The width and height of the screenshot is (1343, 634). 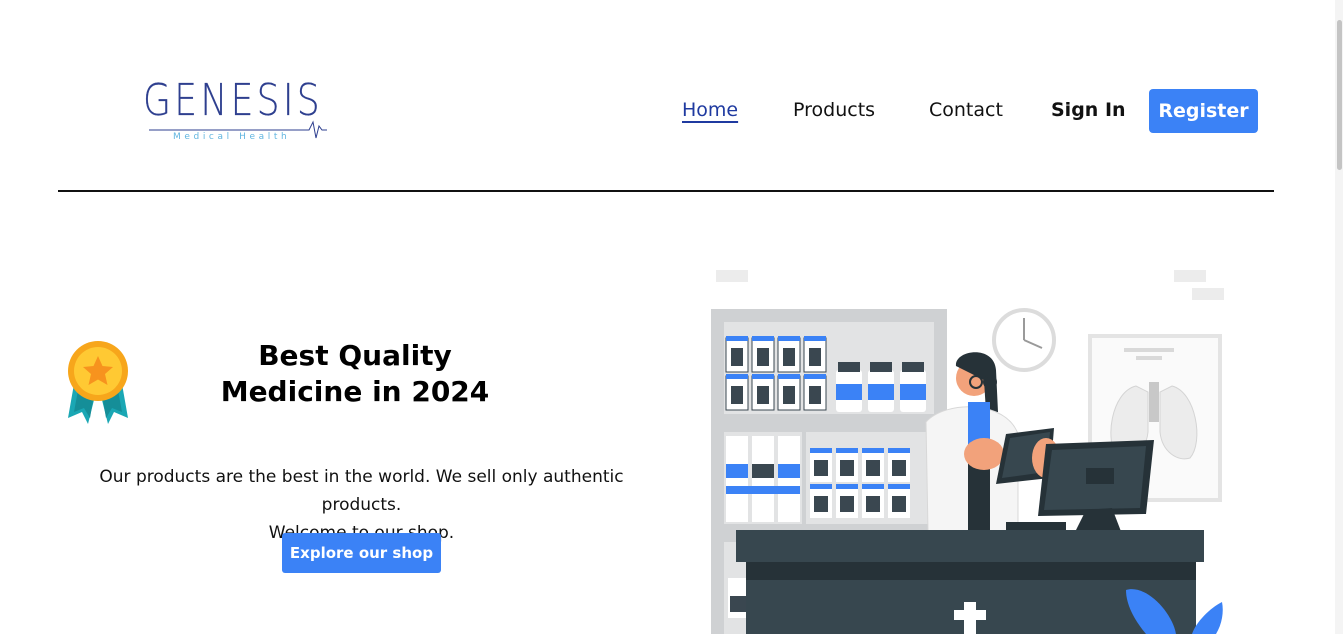 What do you see at coordinates (666, 191) in the screenshot?
I see `header-divider` at bounding box center [666, 191].